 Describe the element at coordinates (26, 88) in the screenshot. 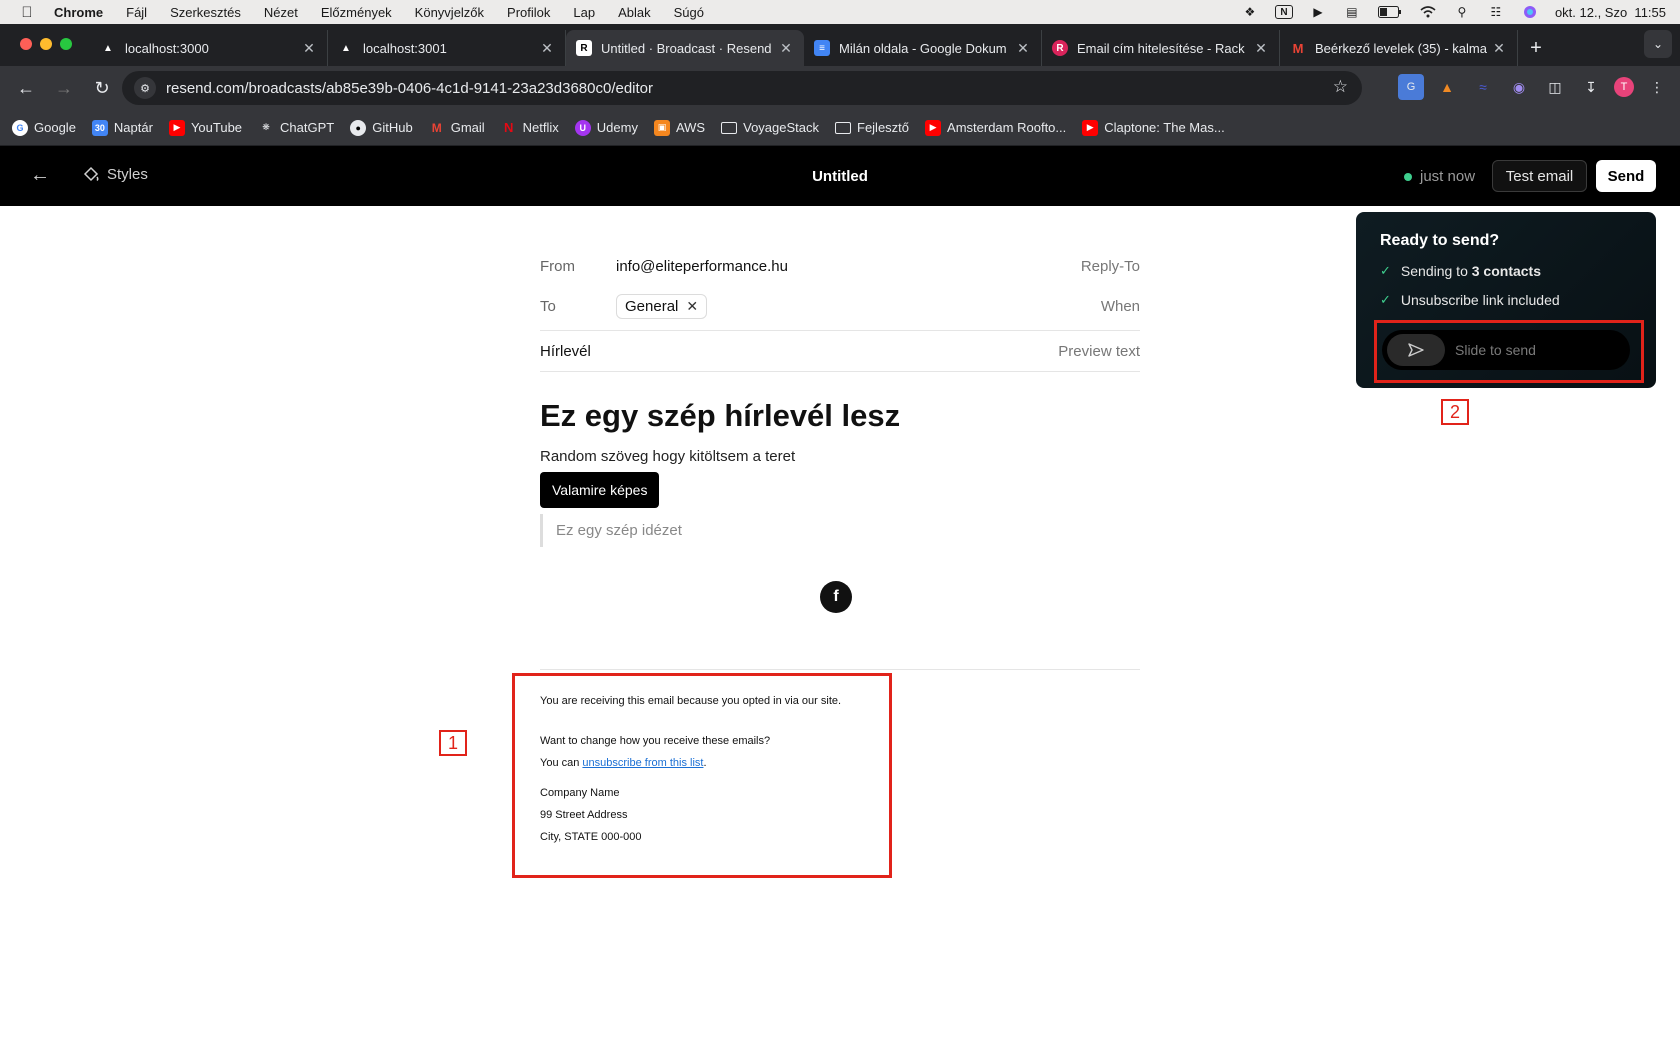

I see `back-icon: ←` at that location.